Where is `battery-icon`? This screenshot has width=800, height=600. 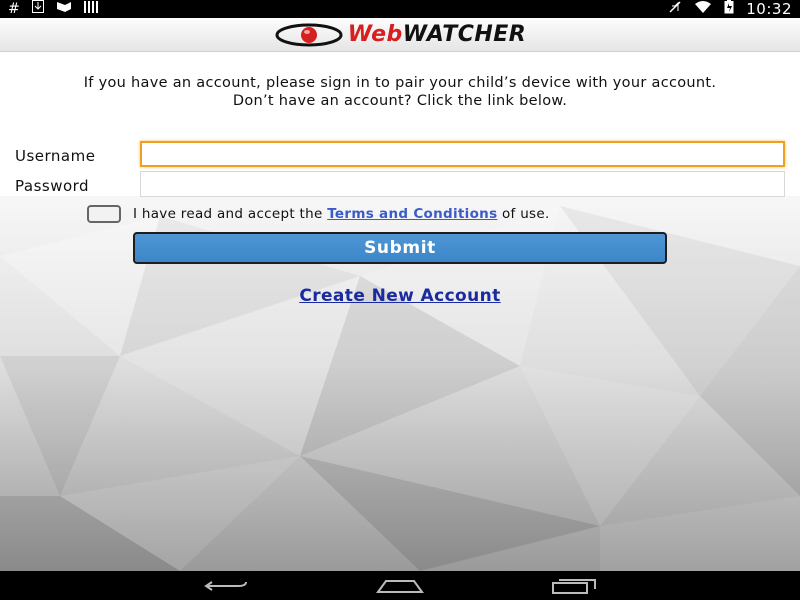
battery-icon is located at coordinates (729, 9).